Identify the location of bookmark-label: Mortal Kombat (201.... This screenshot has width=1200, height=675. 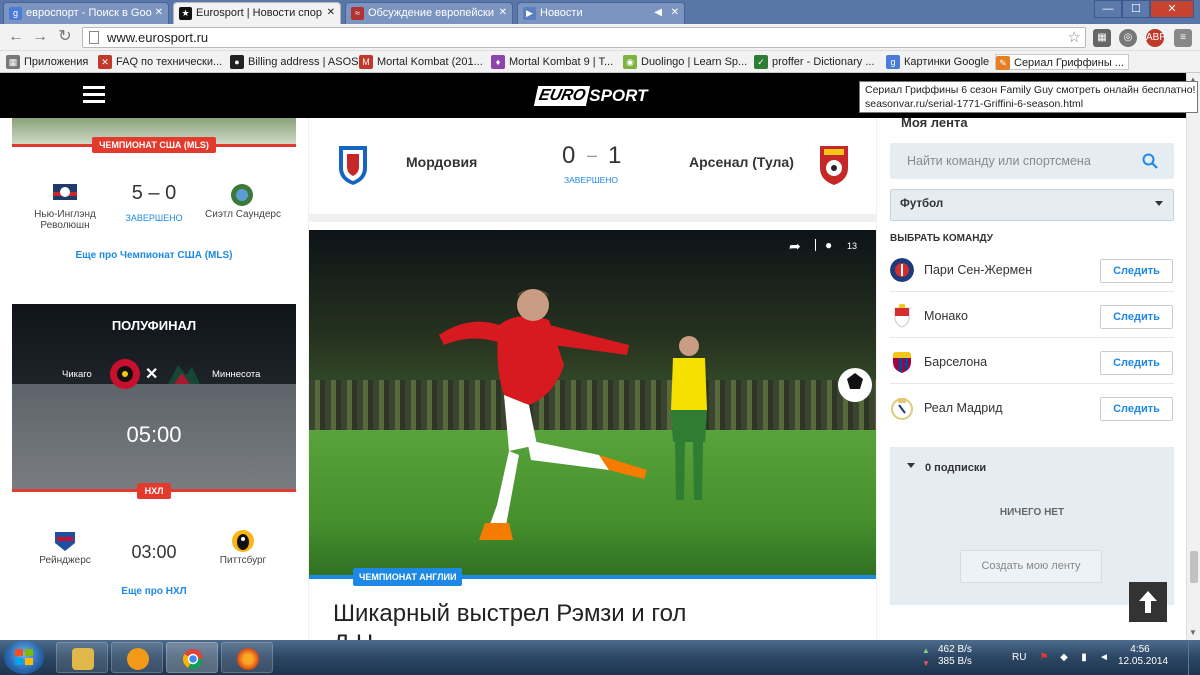
(430, 62).